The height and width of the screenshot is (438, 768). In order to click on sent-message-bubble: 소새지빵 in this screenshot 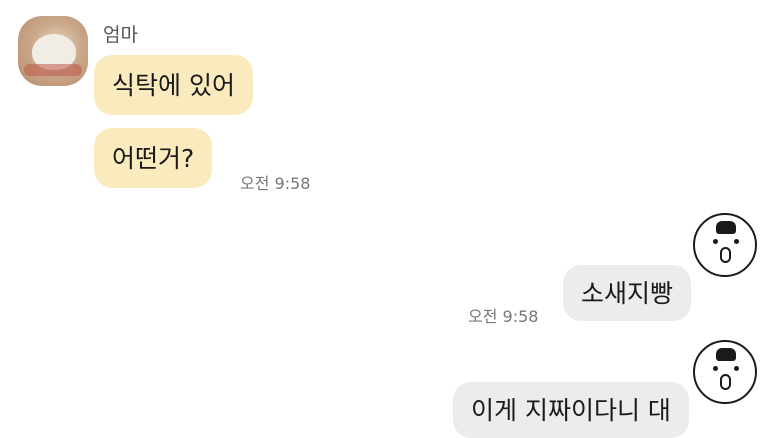, I will do `click(627, 293)`.